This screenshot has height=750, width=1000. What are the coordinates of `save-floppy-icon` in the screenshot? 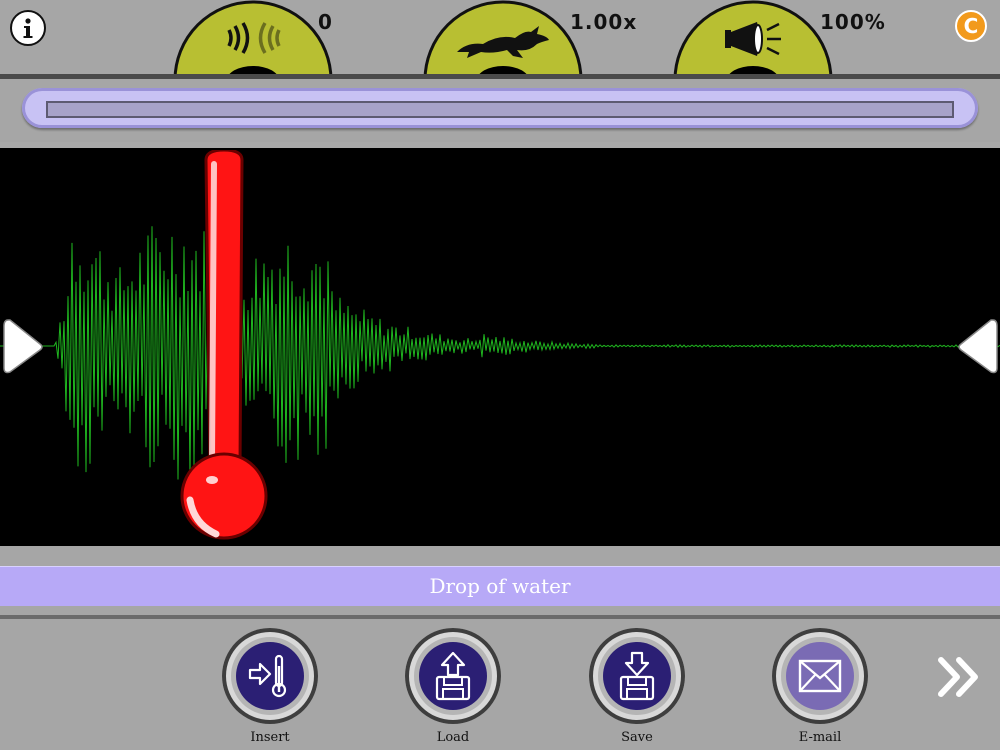 It's located at (637, 676).